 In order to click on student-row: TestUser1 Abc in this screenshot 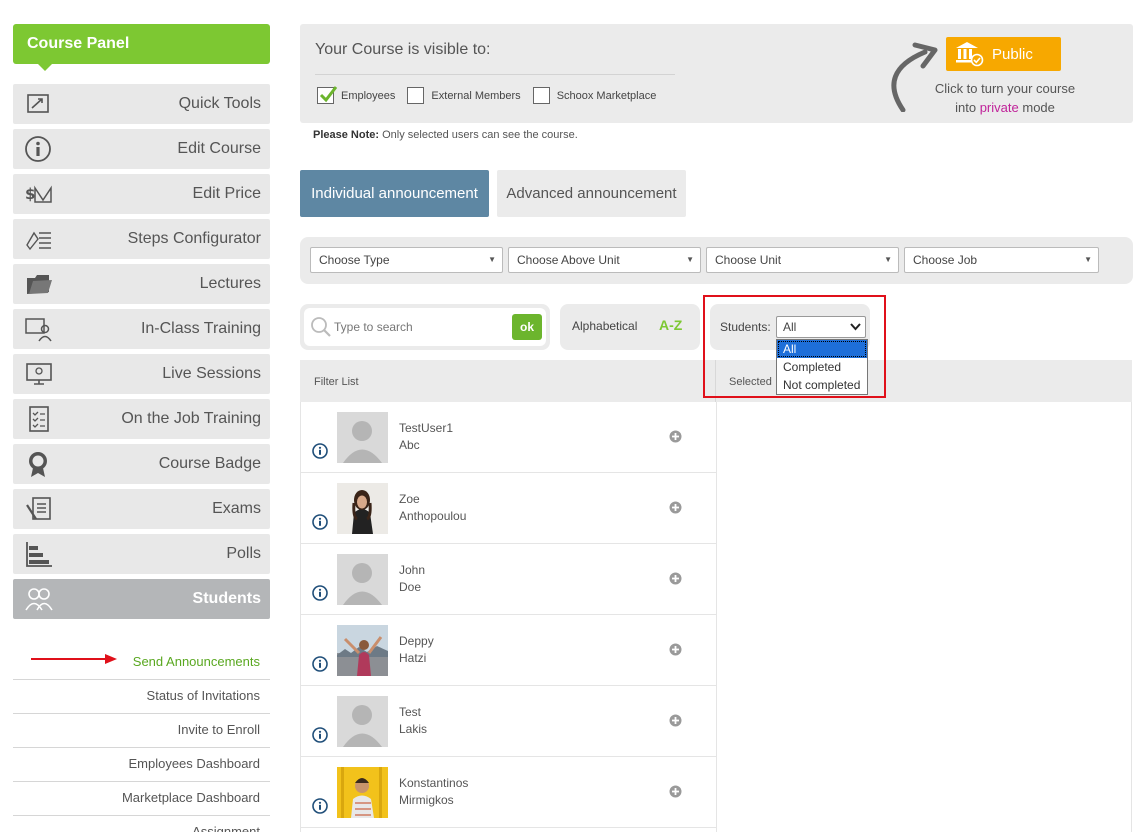, I will do `click(508, 437)`.